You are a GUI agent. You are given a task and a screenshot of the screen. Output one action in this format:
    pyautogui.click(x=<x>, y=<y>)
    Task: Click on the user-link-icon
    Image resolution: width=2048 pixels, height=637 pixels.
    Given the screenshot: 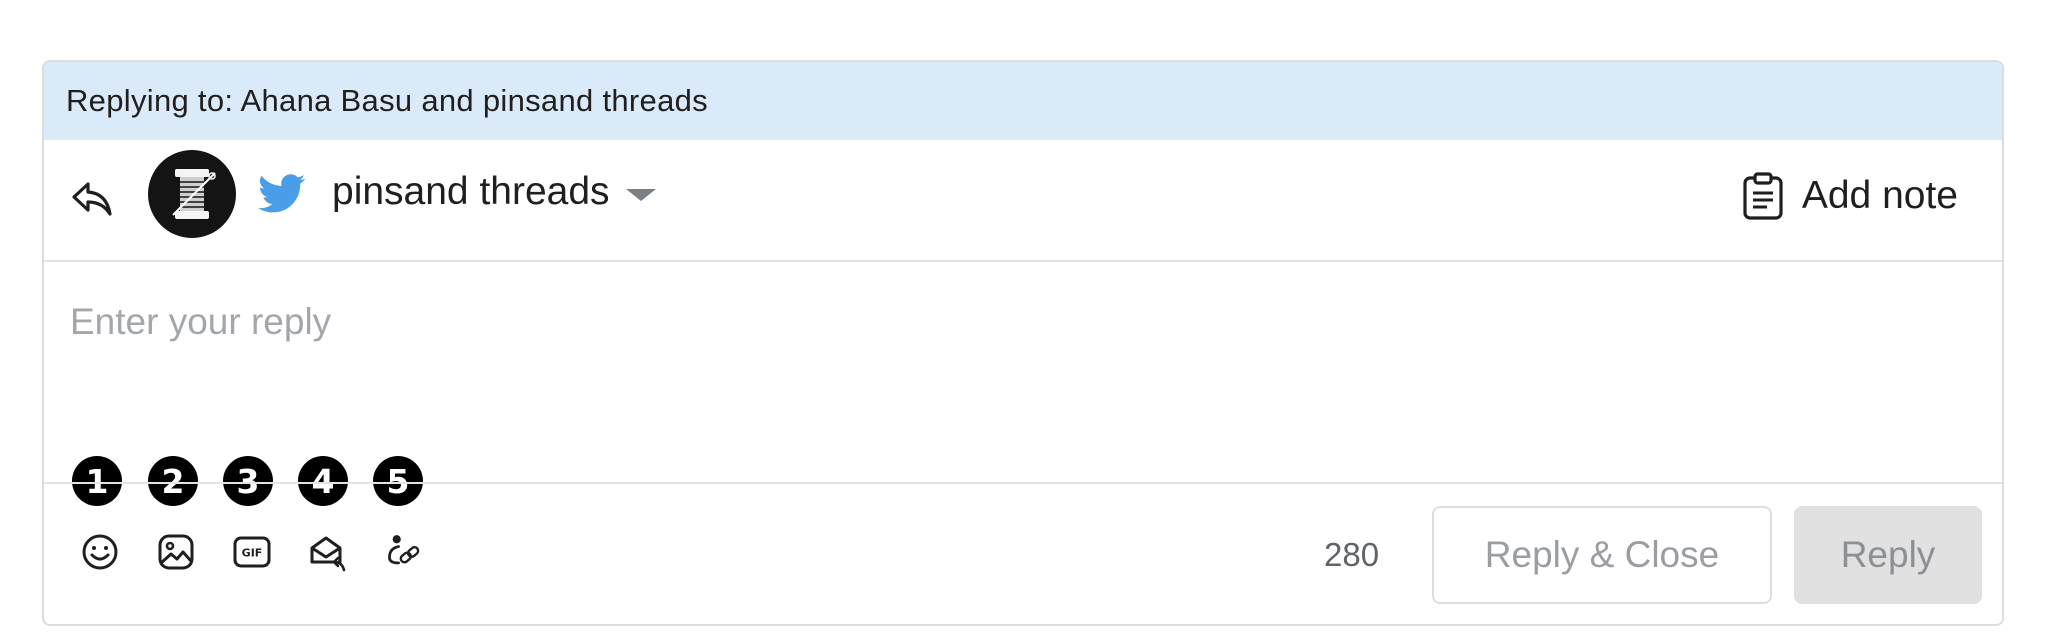 What is the action you would take?
    pyautogui.click(x=404, y=552)
    